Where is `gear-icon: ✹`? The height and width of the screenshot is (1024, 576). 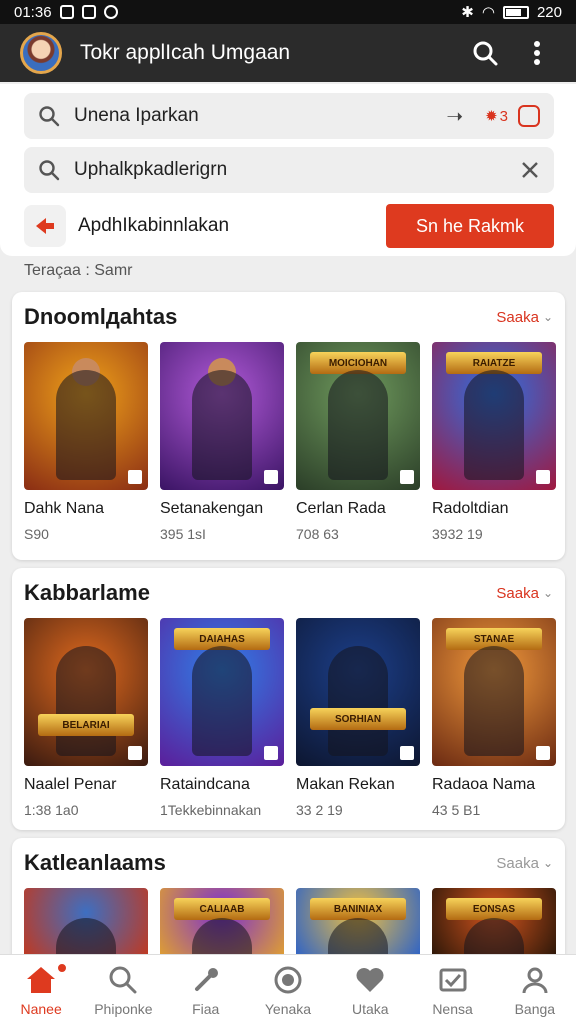
gear-icon: ✹ is located at coordinates (491, 116).